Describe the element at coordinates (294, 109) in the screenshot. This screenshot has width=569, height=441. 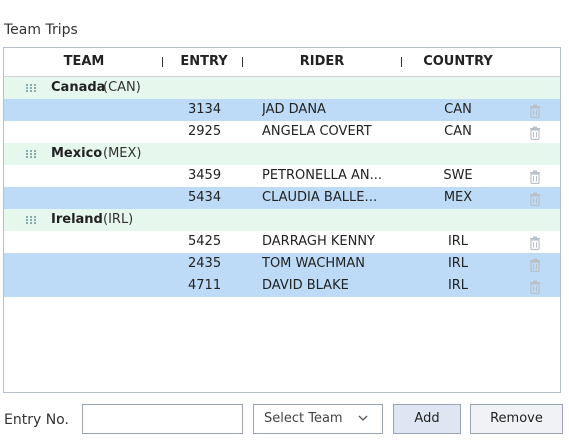
I see `rider-cell: JAD DANA` at that location.